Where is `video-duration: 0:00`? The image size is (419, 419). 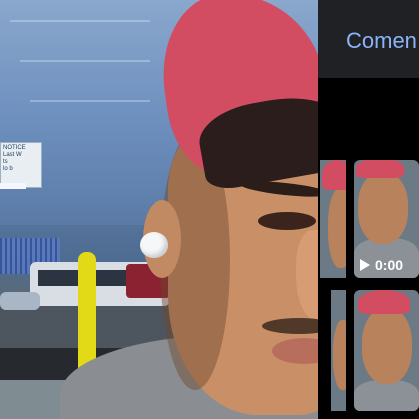 video-duration: 0:00 is located at coordinates (389, 265).